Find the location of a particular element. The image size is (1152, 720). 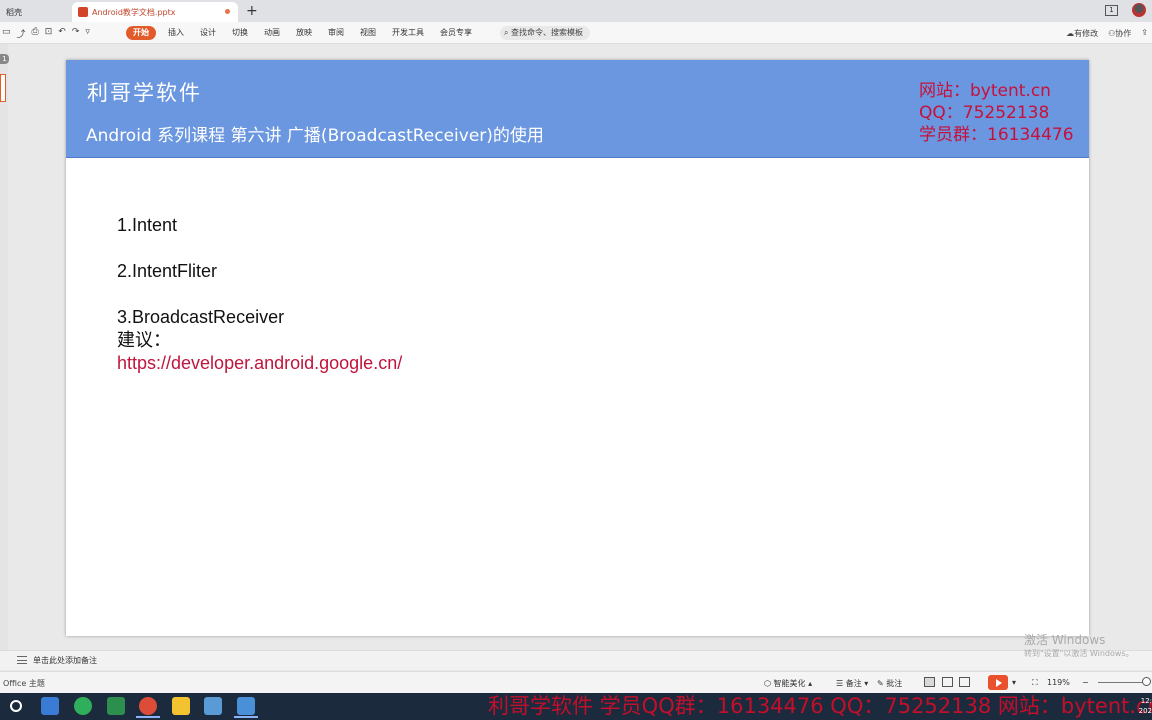

zoom-level: 119% is located at coordinates (1058, 682).